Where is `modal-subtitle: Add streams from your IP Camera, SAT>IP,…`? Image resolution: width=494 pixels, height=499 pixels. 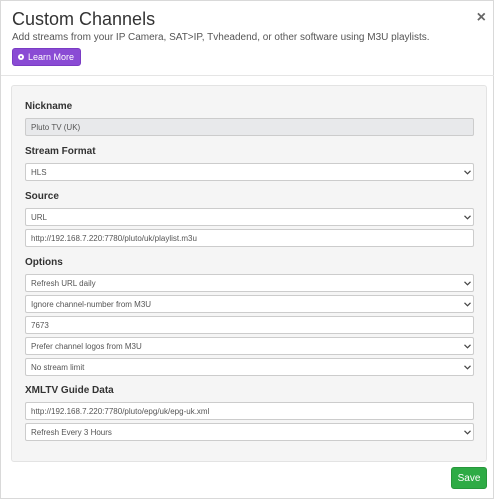 modal-subtitle: Add streams from your IP Camera, SAT>IP,… is located at coordinates (221, 37).